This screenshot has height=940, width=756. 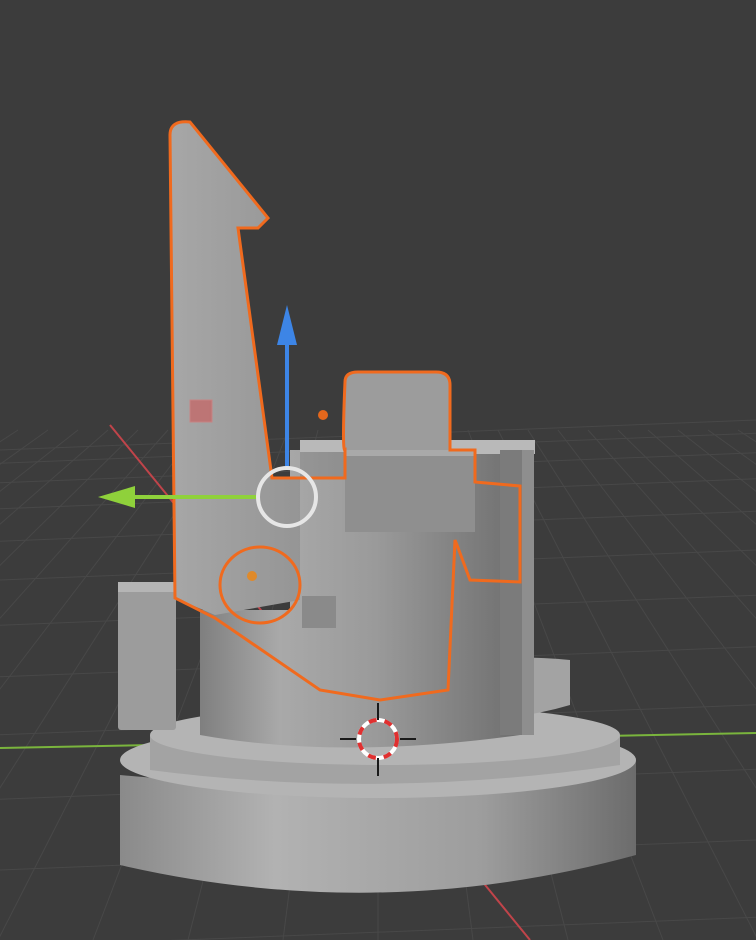 What do you see at coordinates (252, 576) in the screenshot?
I see `pivot-origin-dot` at bounding box center [252, 576].